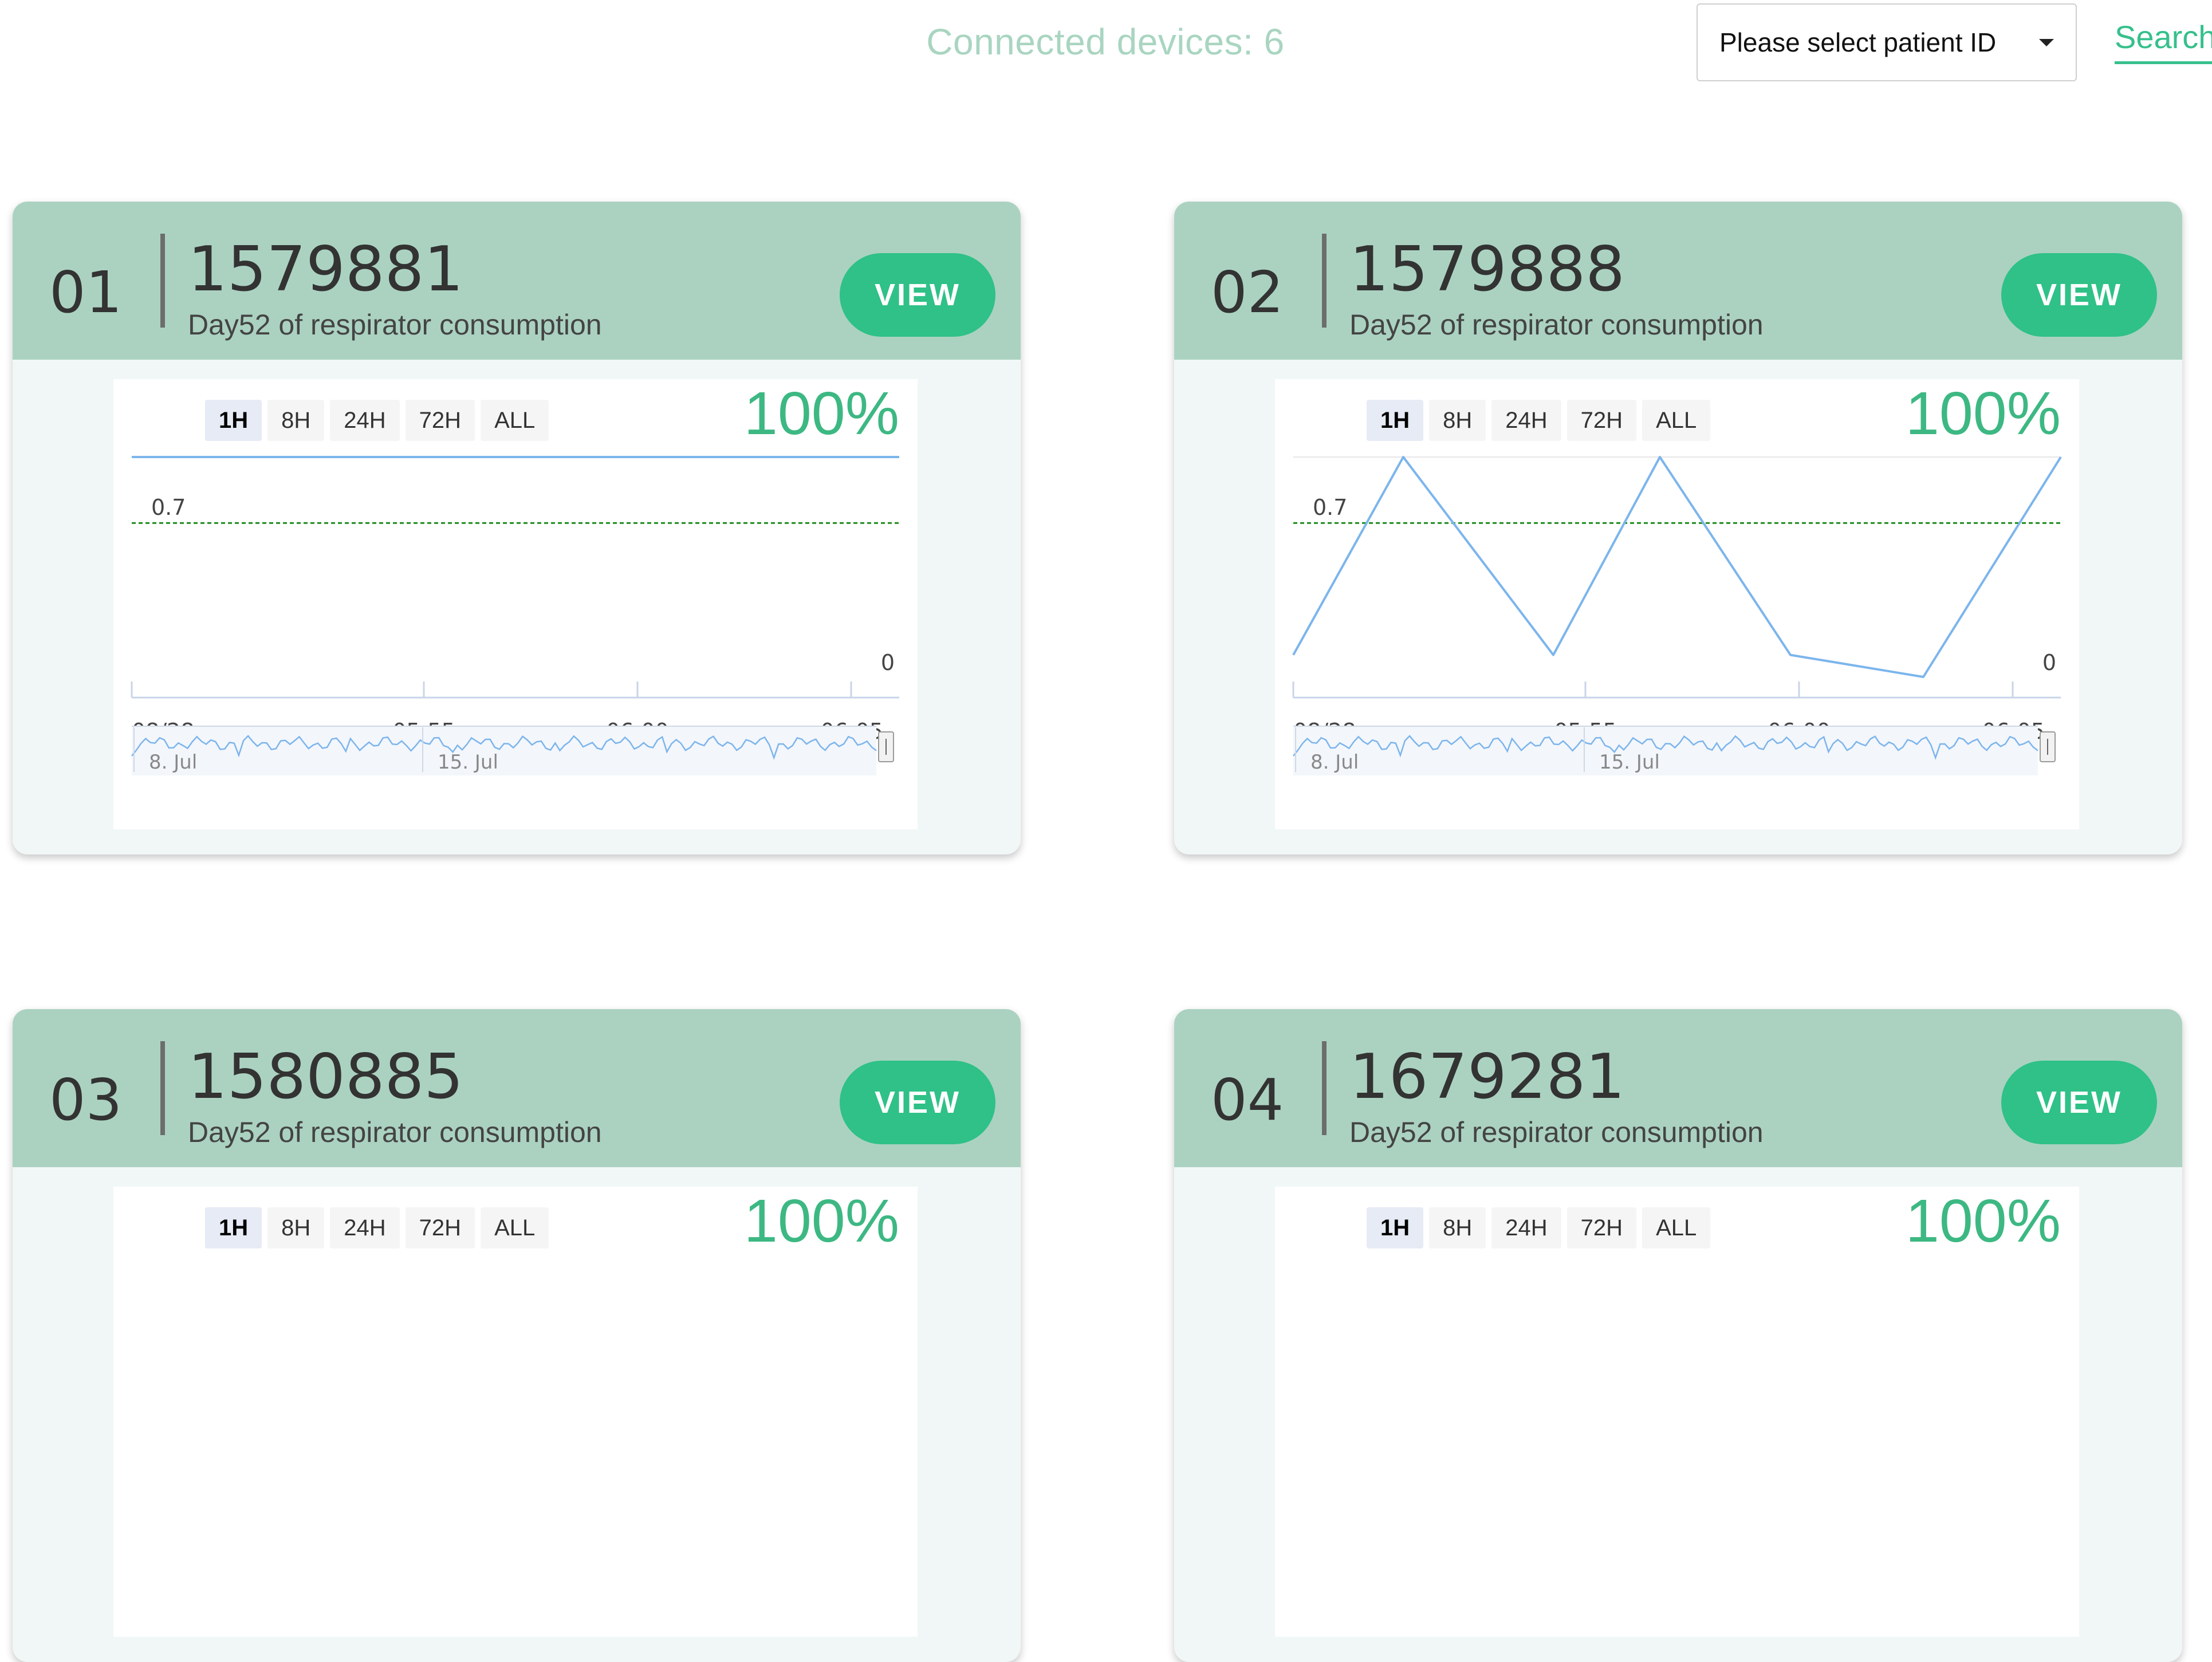 The width and height of the screenshot is (2212, 1662). What do you see at coordinates (1677, 567) in the screenshot?
I see `series-line` at bounding box center [1677, 567].